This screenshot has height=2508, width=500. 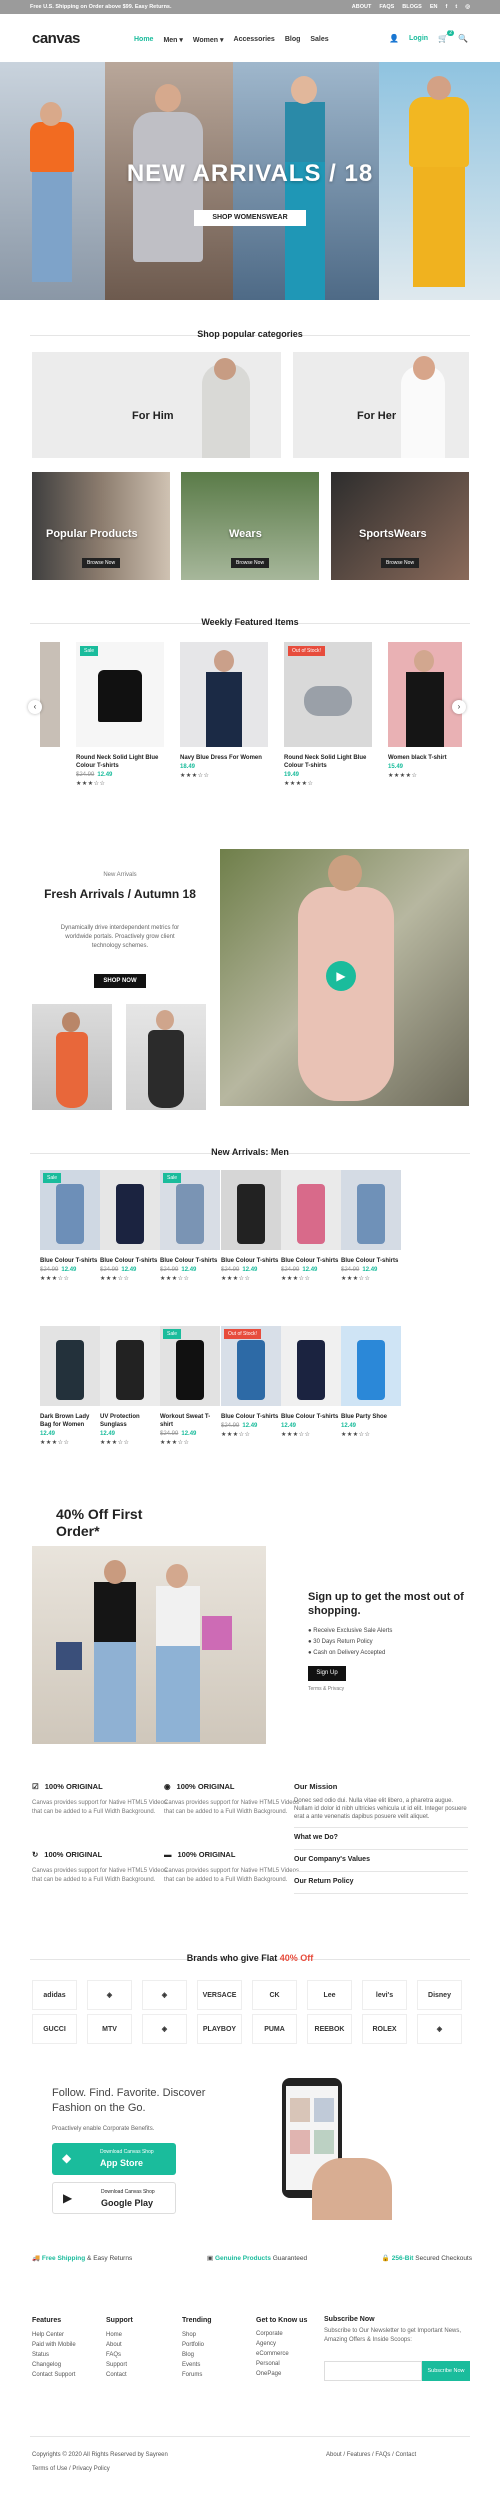 I want to click on footer-faqs-link: FAQs, so click(x=382, y=2455).